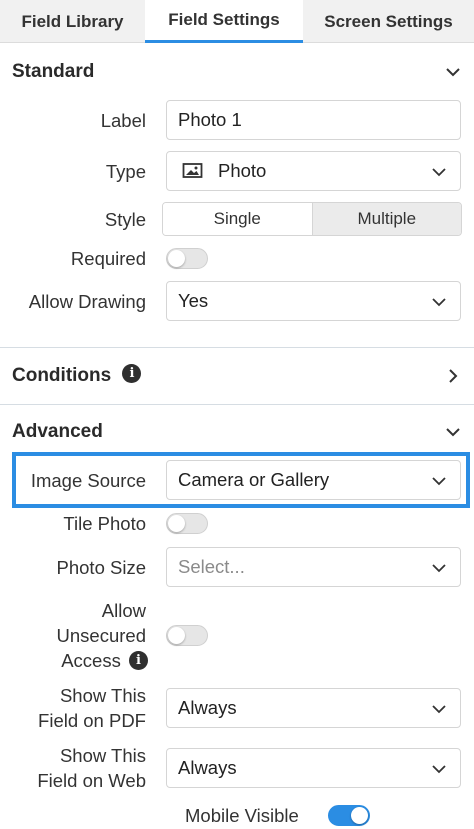  I want to click on image-icon, so click(192, 170).